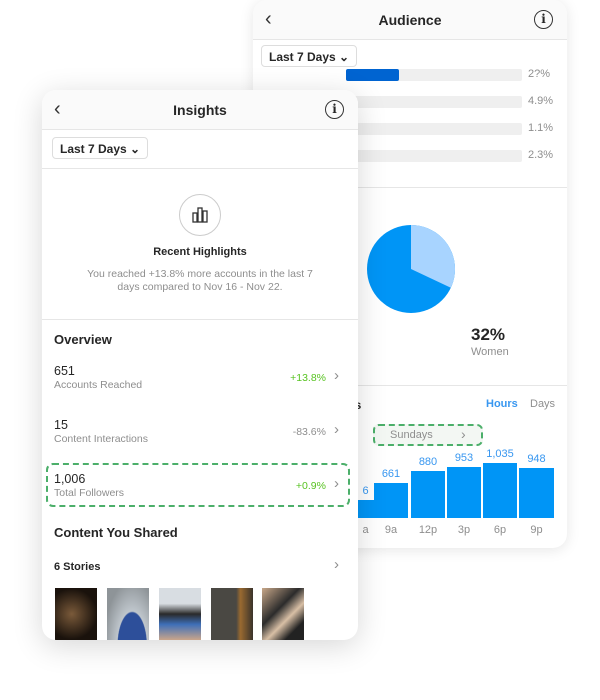 The width and height of the screenshot is (600, 700). I want to click on stories-label: 6 Stories, so click(77, 567).